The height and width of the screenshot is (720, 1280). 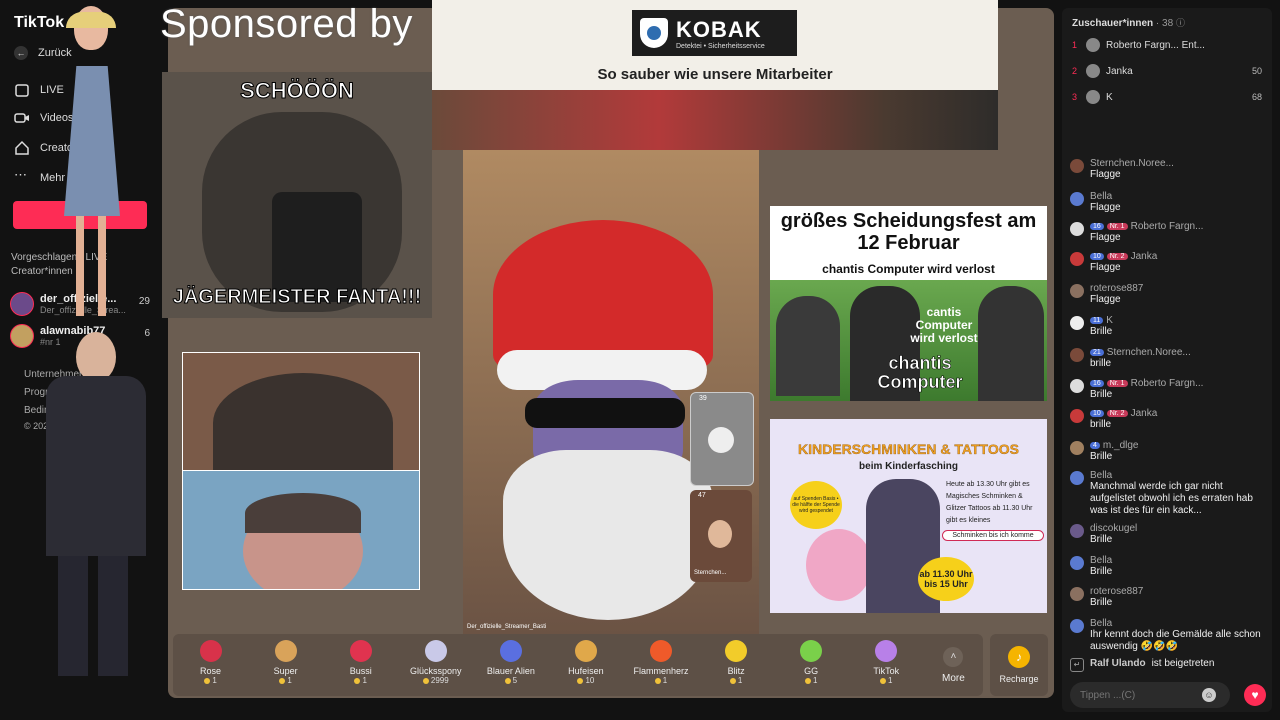 What do you see at coordinates (736, 665) in the screenshot?
I see `gift-blitz: Blitz 1` at bounding box center [736, 665].